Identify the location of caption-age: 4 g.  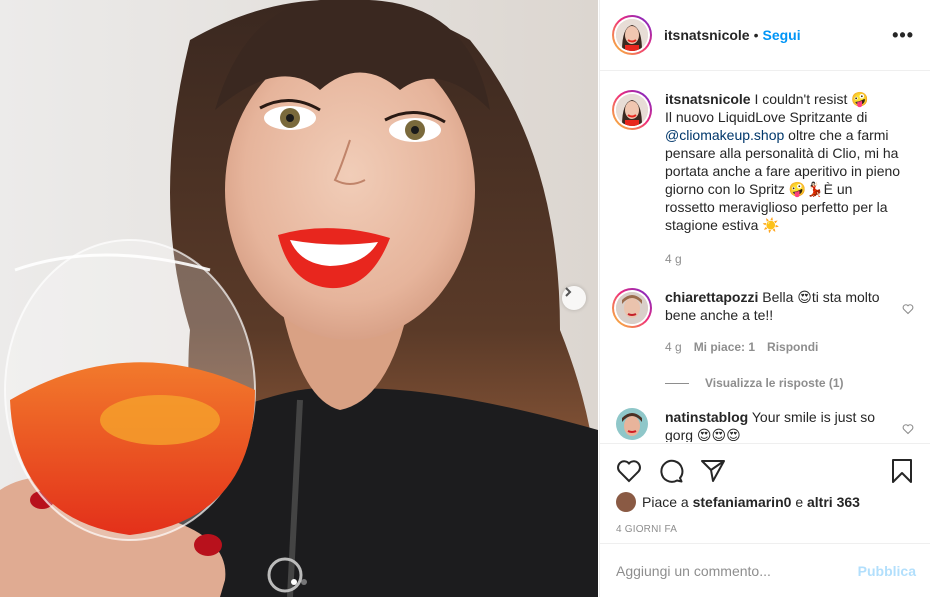
(673, 259).